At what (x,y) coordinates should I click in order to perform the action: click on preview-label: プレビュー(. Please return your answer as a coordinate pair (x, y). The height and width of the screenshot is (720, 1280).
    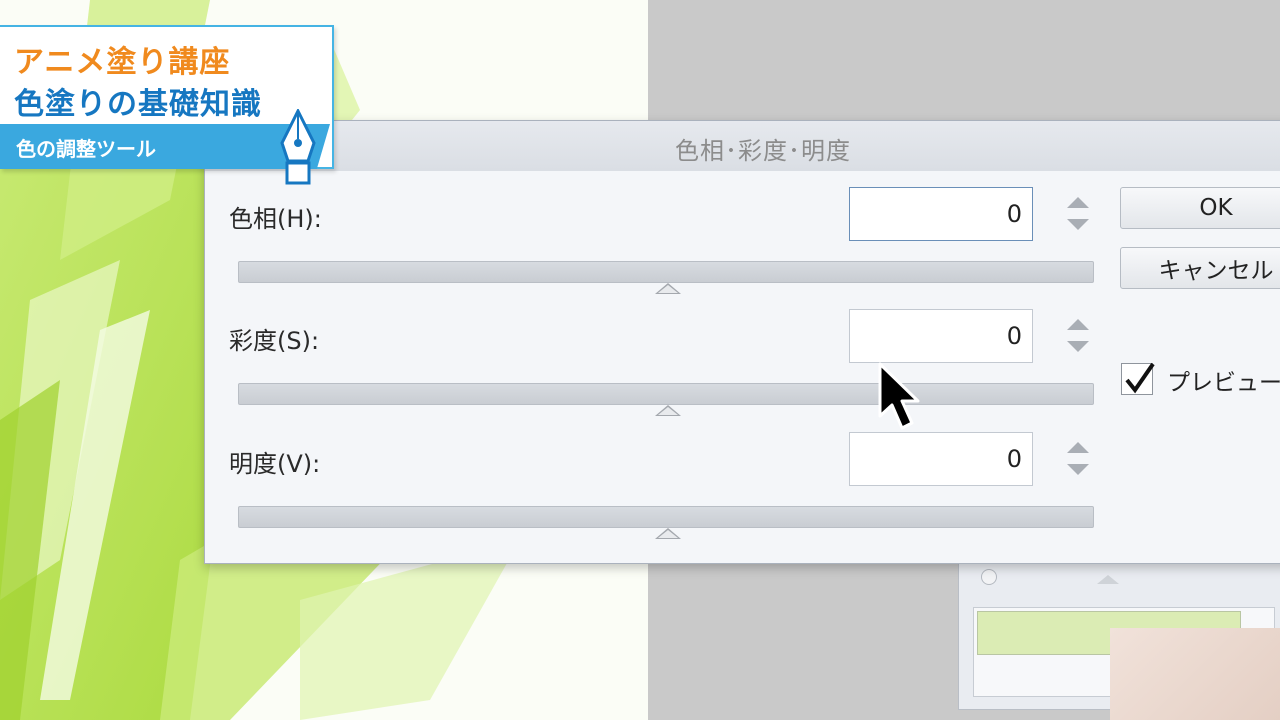
    Looking at the image, I should click on (1223, 383).